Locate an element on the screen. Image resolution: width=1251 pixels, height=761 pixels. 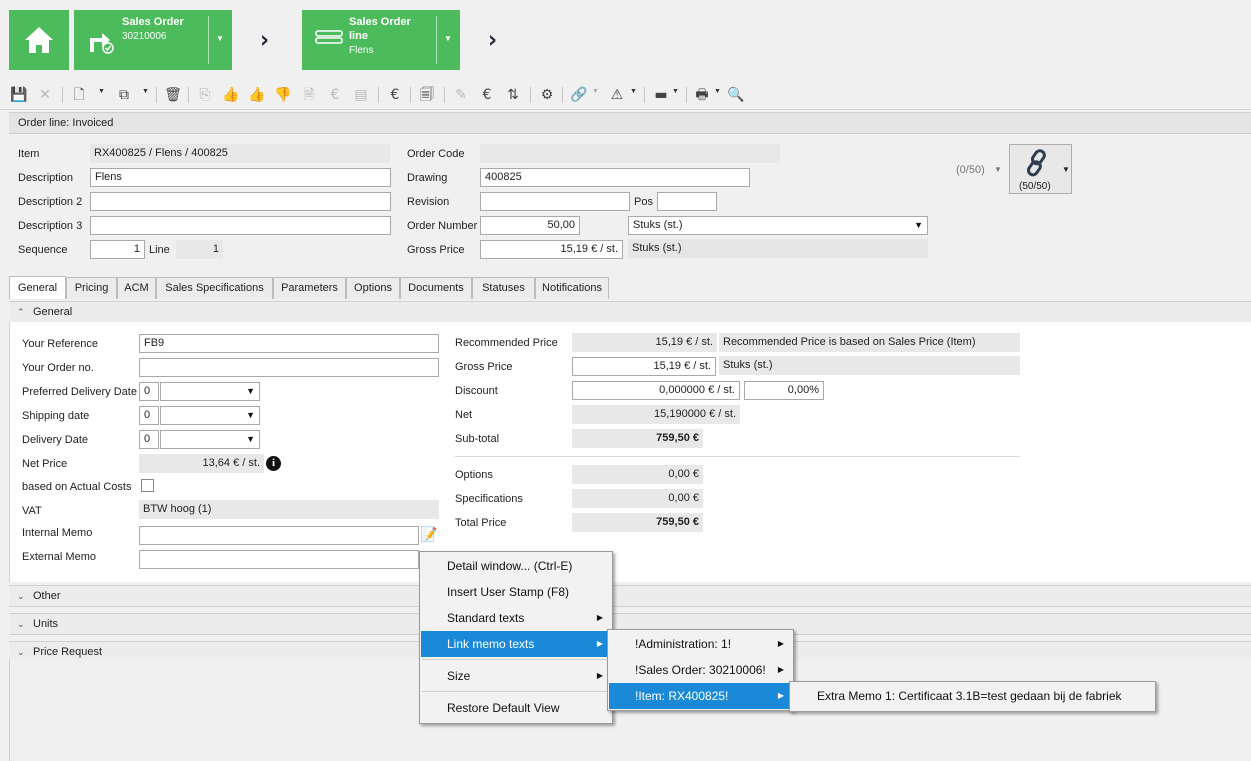
your-reference-field: FB9 is located at coordinates (289, 343).